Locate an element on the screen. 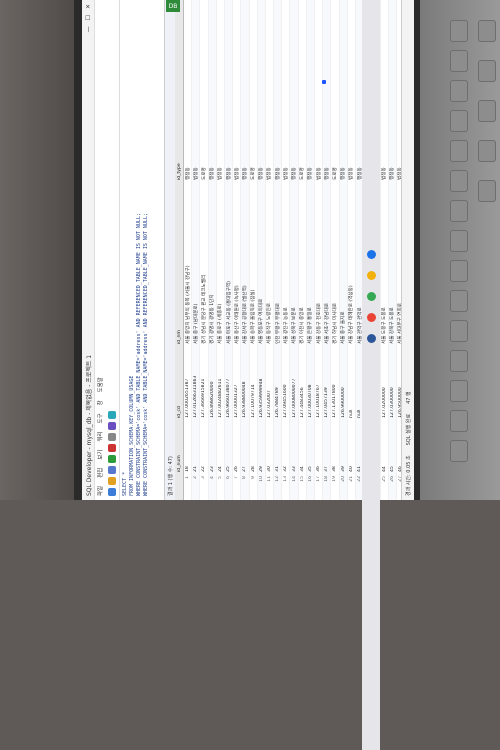 The width and height of the screenshot is (500, 750). menu-view: 보기 is located at coordinates (100, 455).